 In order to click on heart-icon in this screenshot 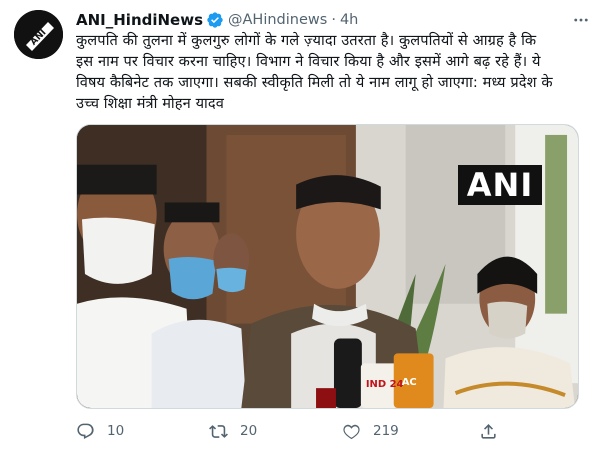, I will do `click(351, 431)`.